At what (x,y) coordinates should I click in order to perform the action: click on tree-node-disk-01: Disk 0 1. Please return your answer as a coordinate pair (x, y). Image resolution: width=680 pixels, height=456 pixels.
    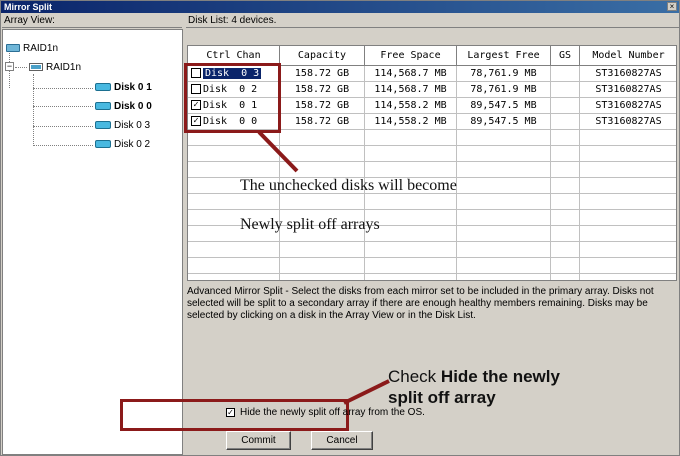
    Looking at the image, I should click on (123, 88).